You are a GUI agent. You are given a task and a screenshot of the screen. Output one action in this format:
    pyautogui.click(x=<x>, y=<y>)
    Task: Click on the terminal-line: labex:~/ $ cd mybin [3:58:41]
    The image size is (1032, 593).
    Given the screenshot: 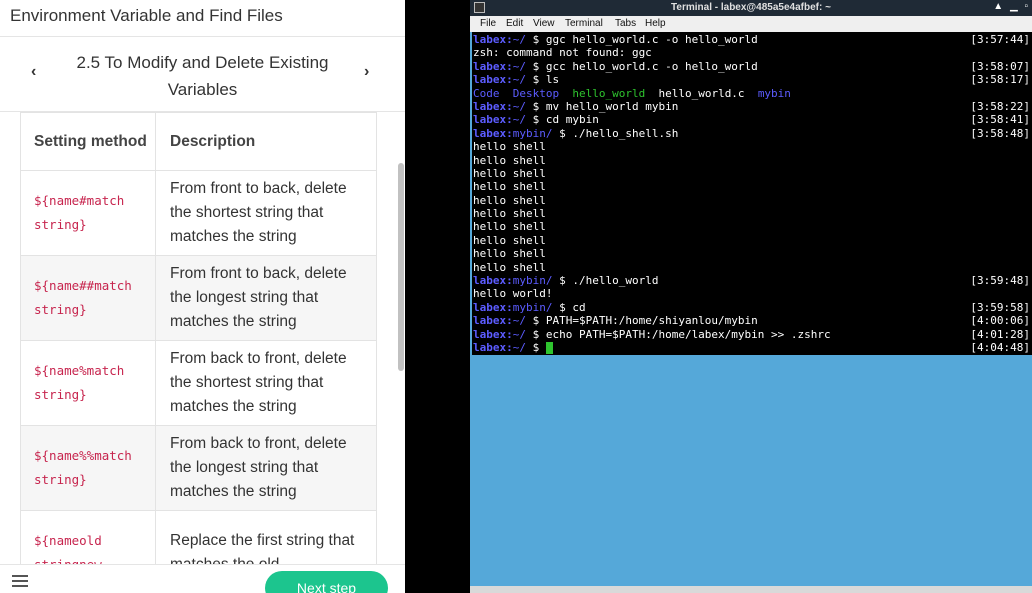 What is the action you would take?
    pyautogui.click(x=751, y=120)
    